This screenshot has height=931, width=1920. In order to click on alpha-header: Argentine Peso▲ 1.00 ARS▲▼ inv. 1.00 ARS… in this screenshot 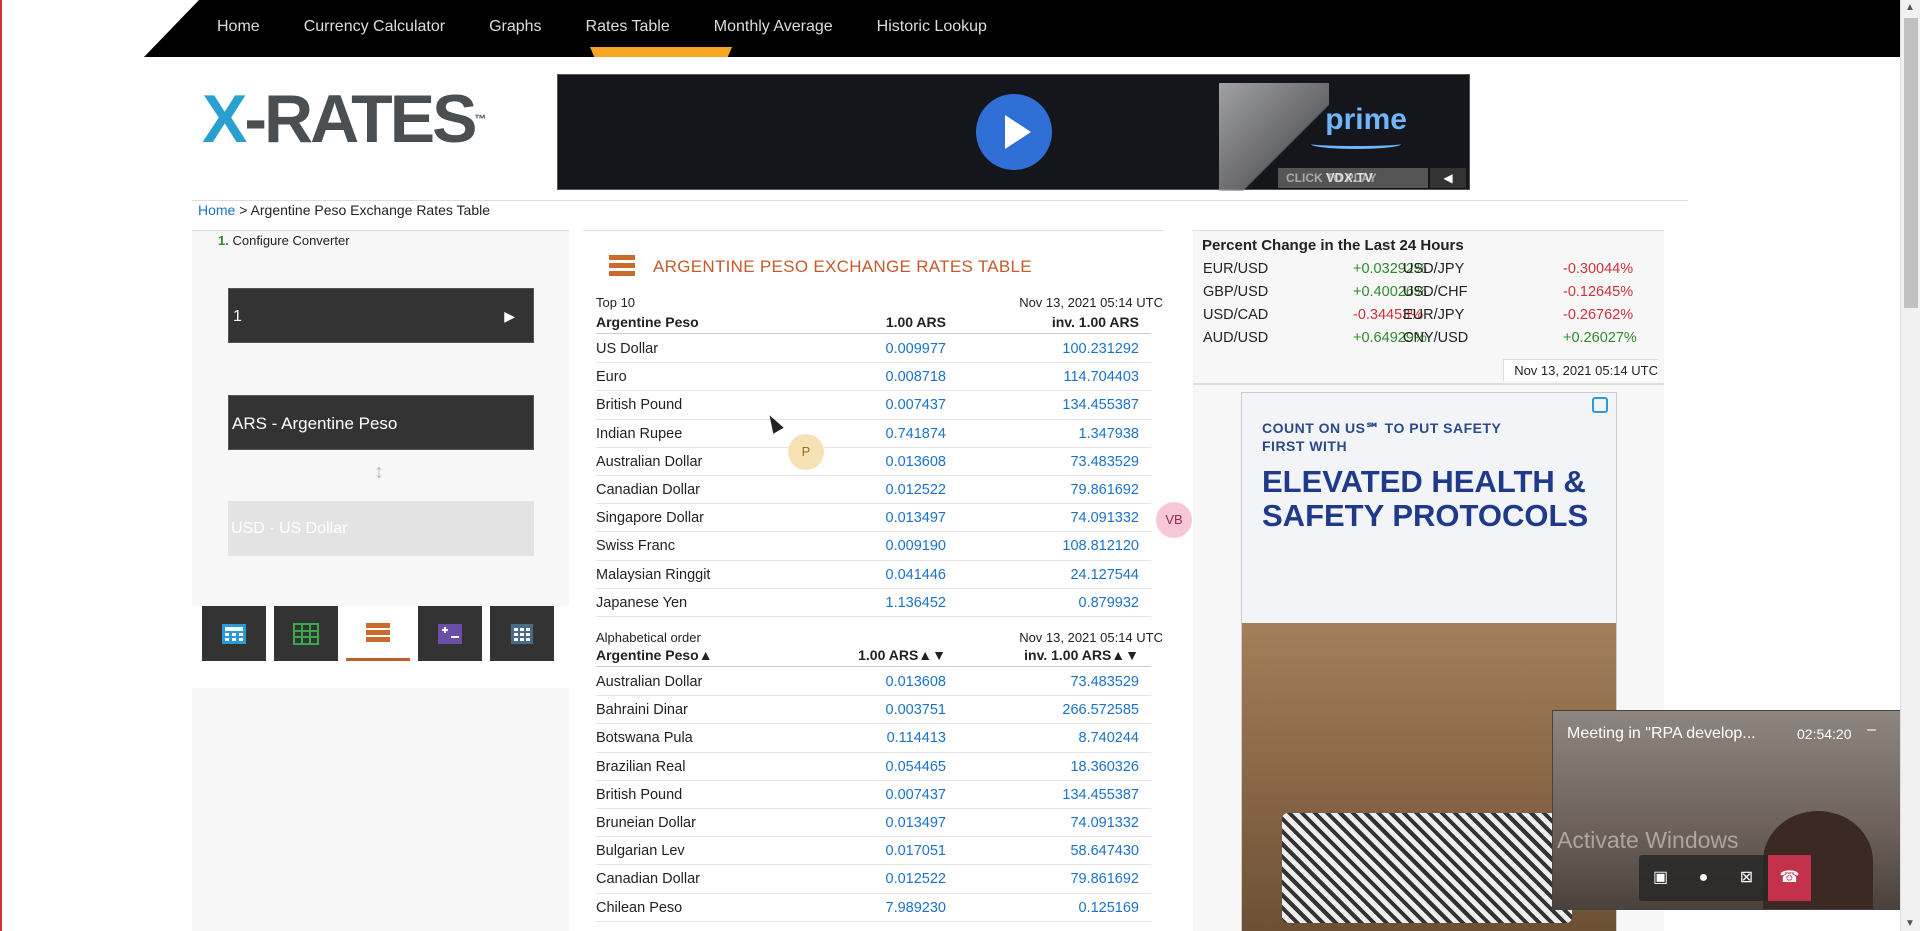, I will do `click(873, 657)`.